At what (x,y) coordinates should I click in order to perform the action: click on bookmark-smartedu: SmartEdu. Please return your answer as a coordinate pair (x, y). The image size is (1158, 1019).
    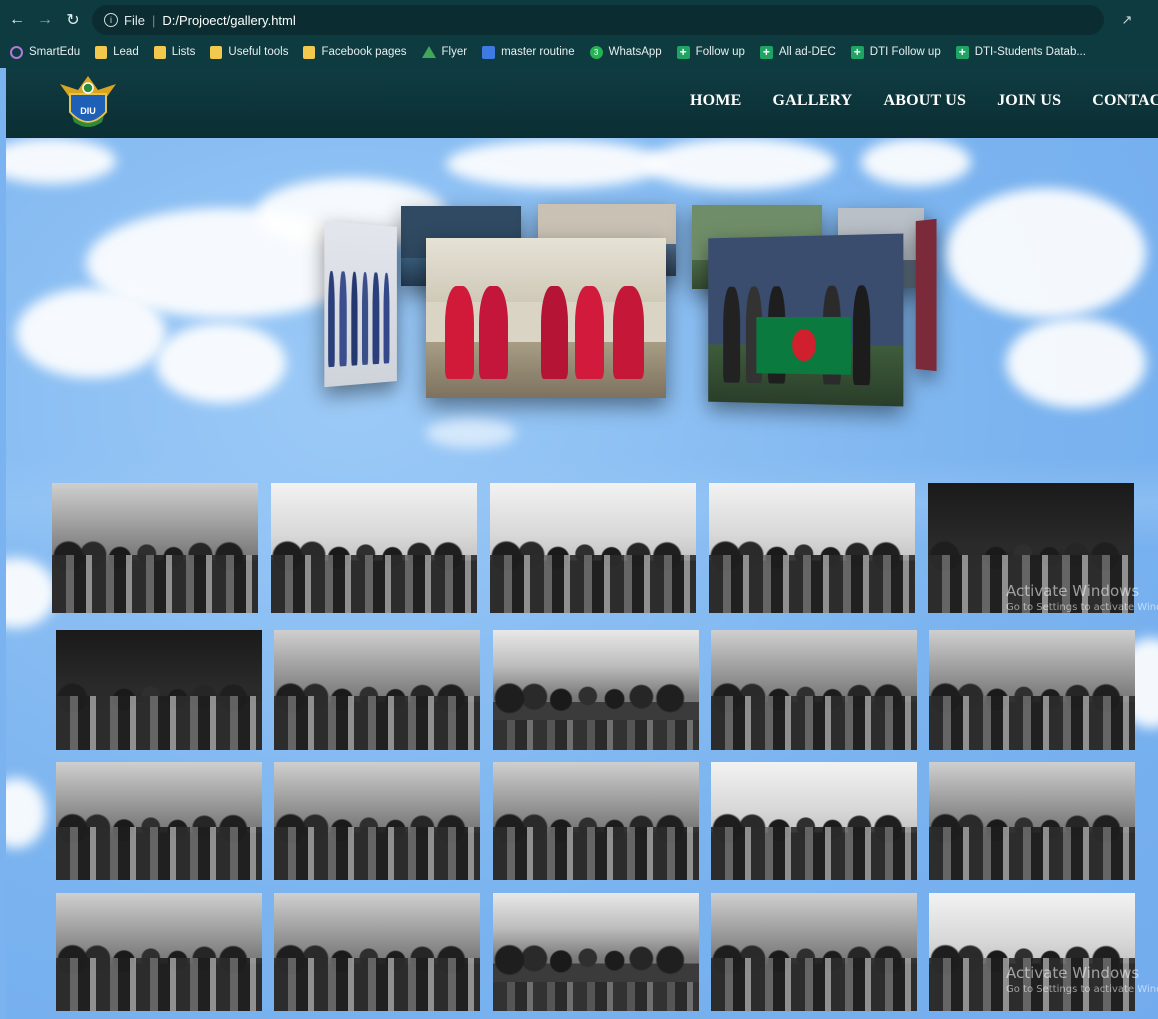
    Looking at the image, I should click on (45, 52).